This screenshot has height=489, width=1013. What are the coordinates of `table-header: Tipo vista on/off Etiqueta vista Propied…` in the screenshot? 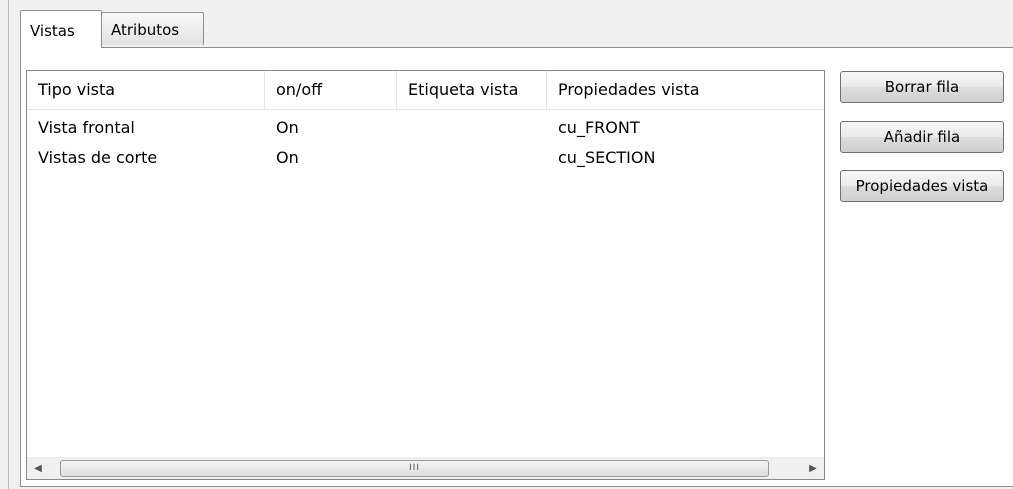 It's located at (425, 90).